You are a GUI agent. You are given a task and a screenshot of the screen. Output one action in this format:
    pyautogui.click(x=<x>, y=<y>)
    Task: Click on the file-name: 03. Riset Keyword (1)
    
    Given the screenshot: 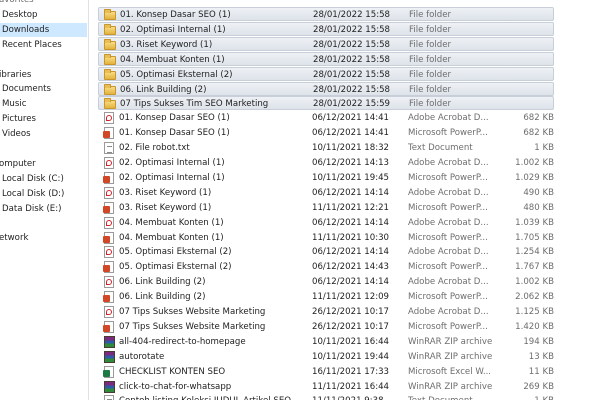 What is the action you would take?
    pyautogui.click(x=166, y=44)
    